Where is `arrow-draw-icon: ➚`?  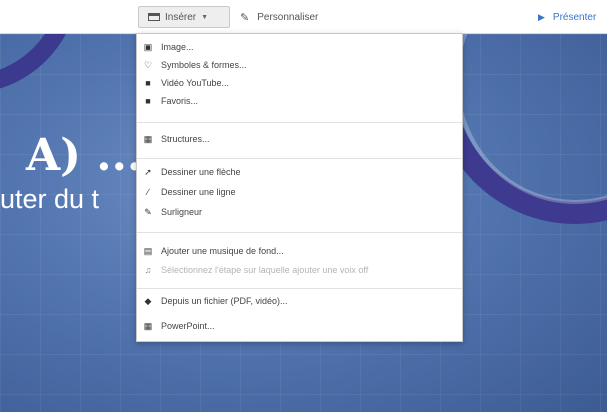 arrow-draw-icon: ➚ is located at coordinates (148, 171).